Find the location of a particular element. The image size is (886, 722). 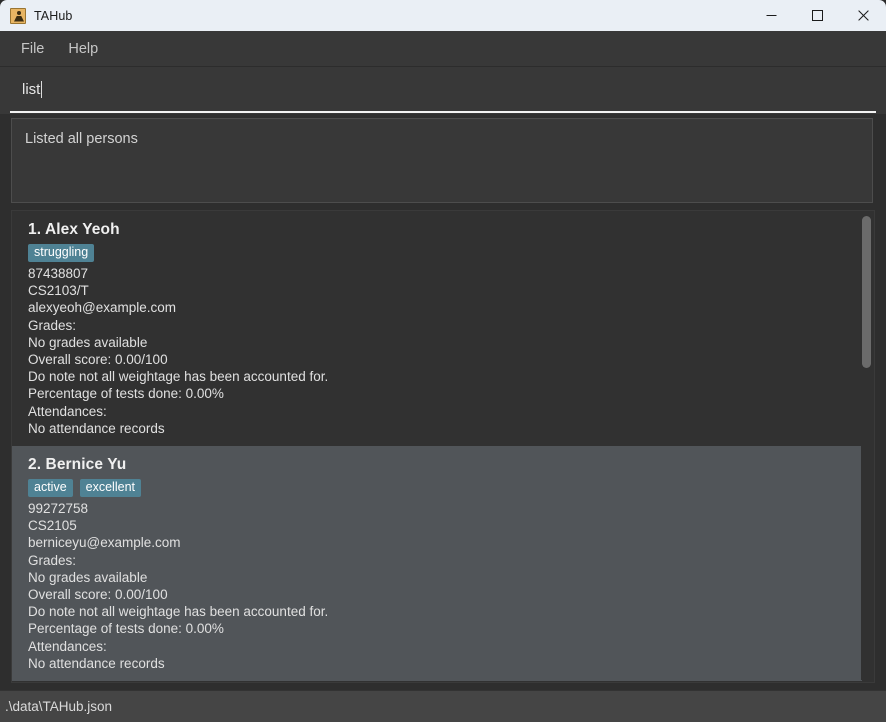

status-badge: active is located at coordinates (50, 488).